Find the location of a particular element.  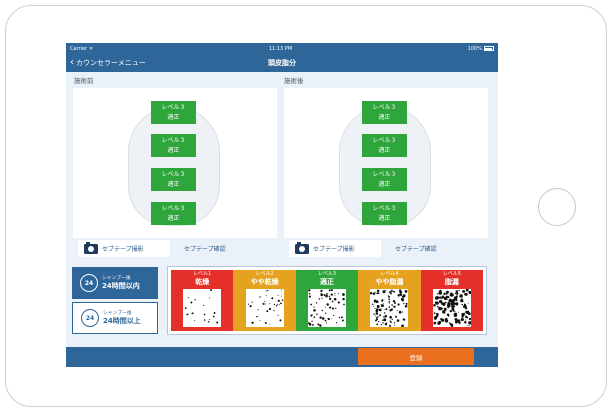

level-card-4: レベル4 やや脂漏 is located at coordinates (389, 300).